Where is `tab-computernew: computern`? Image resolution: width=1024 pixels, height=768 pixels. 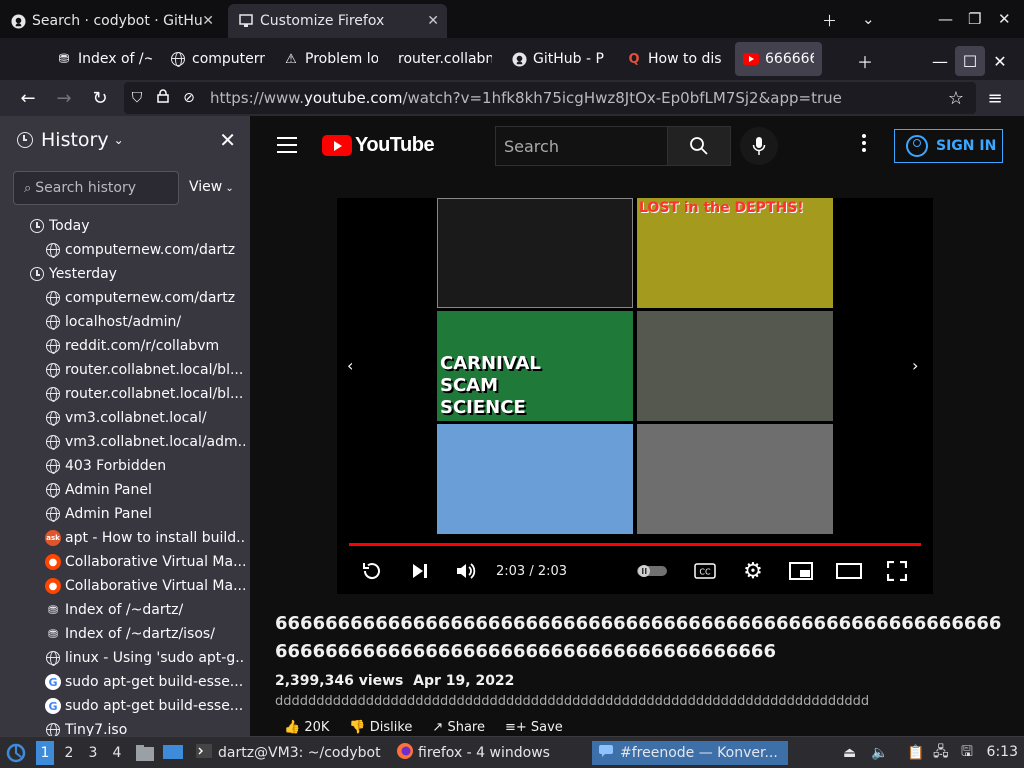
tab-computernew: computern is located at coordinates (217, 59).